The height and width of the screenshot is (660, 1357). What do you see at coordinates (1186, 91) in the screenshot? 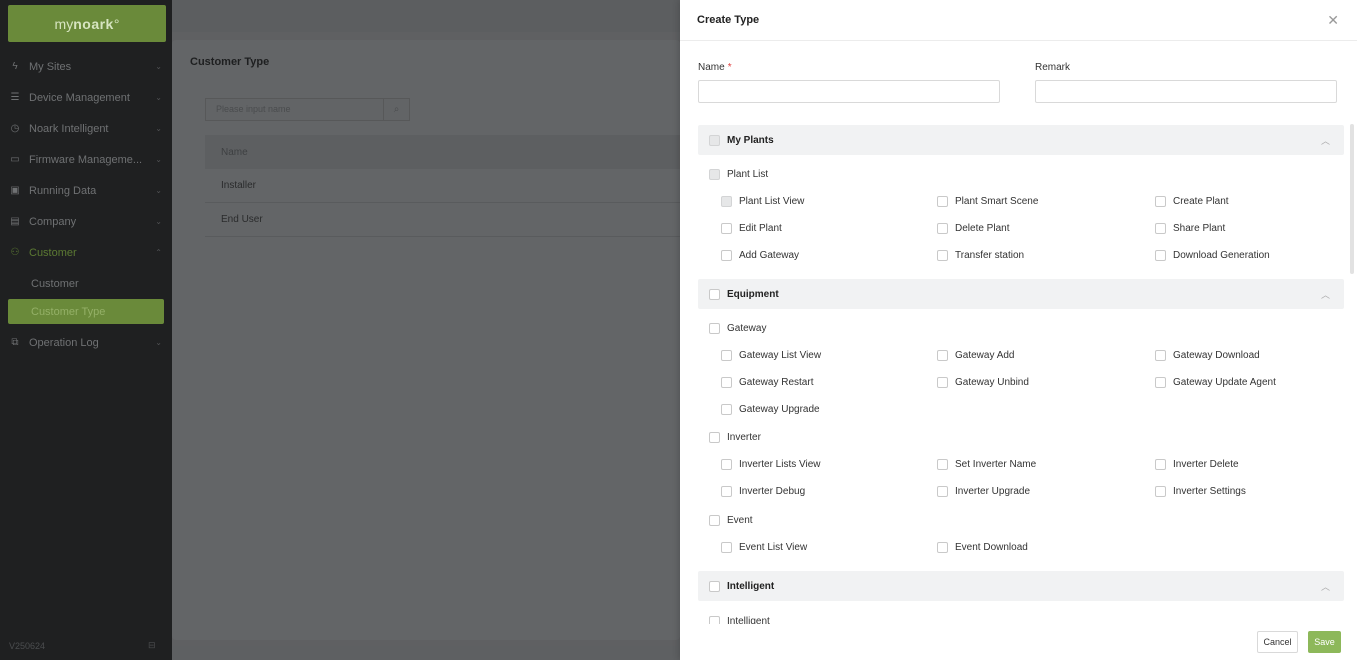
I see `remark-input` at bounding box center [1186, 91].